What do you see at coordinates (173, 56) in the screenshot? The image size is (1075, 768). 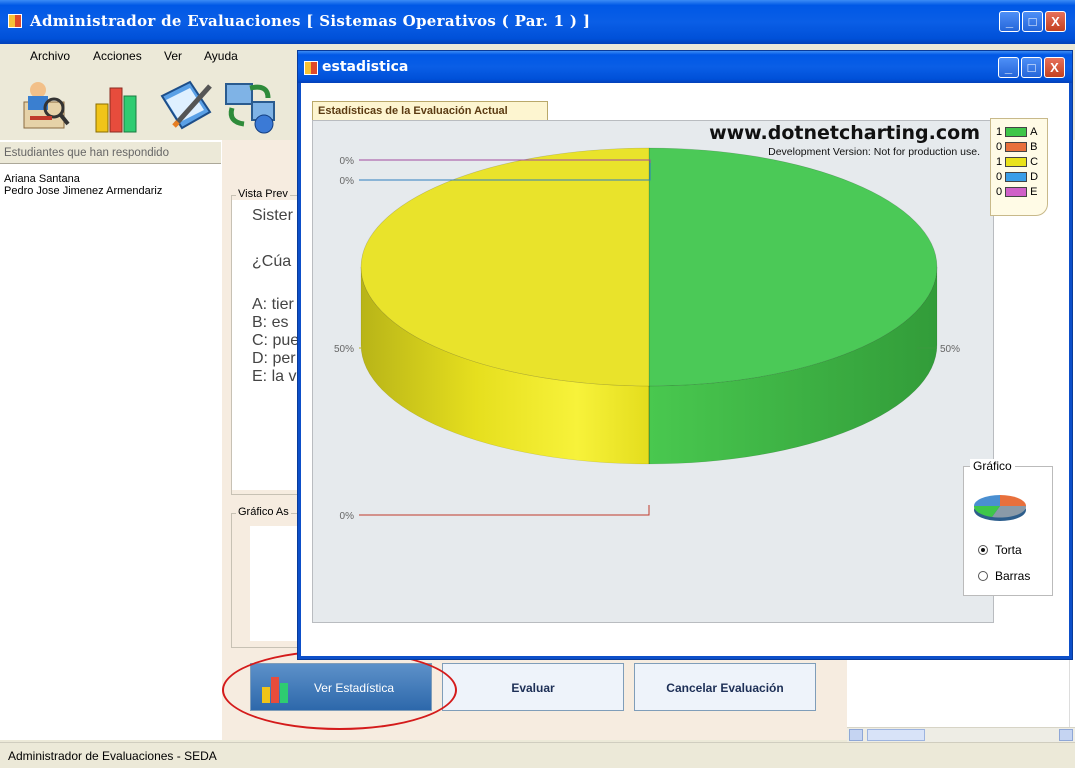 I see `menu-ver: Ver` at bounding box center [173, 56].